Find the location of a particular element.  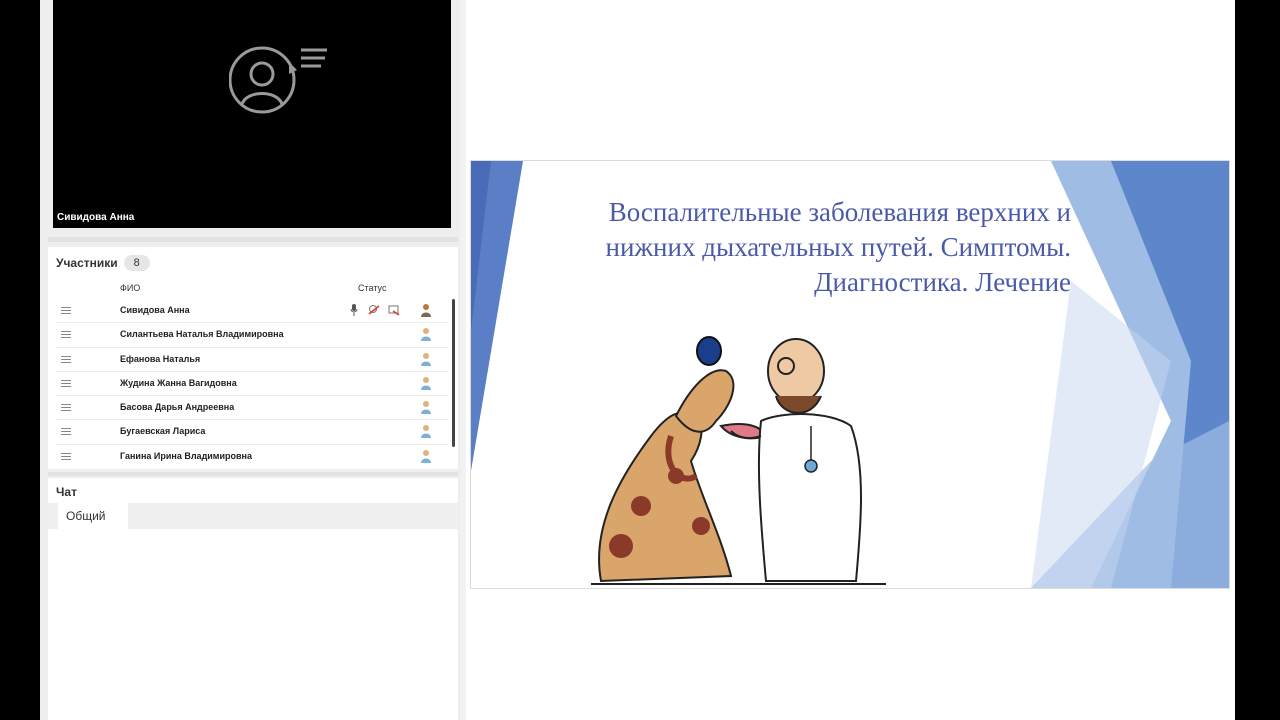

video-panel: Сивидова Анна is located at coordinates (252, 114).